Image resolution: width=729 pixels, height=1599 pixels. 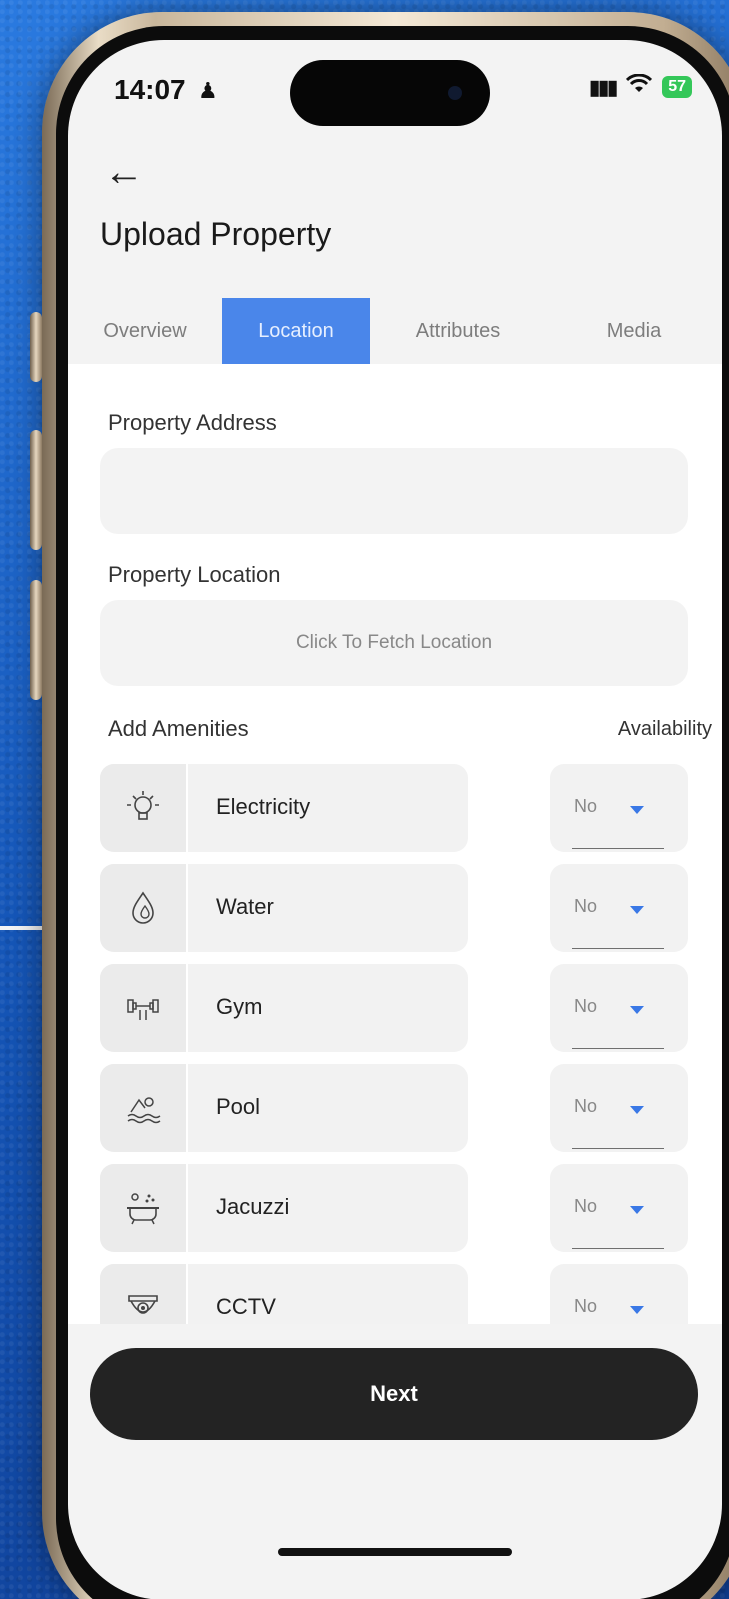 I want to click on property-address-label: Property Address, so click(x=192, y=422).